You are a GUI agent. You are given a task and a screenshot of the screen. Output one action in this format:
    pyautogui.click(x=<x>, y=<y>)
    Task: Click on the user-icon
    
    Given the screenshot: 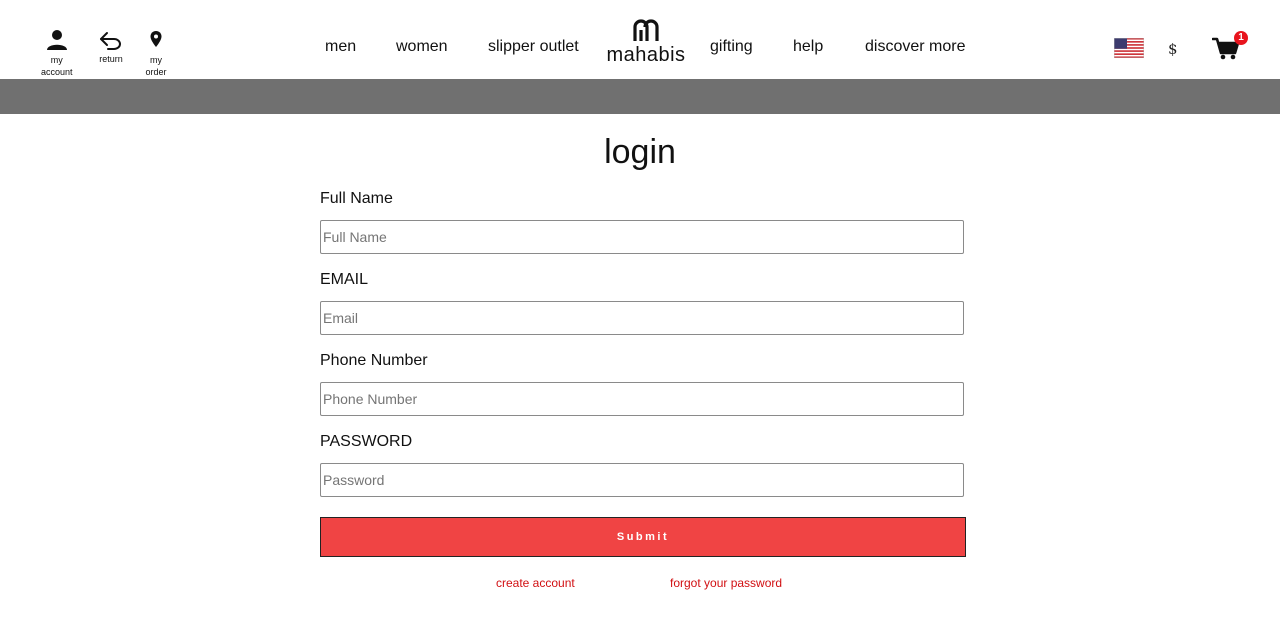 What is the action you would take?
    pyautogui.click(x=56, y=40)
    